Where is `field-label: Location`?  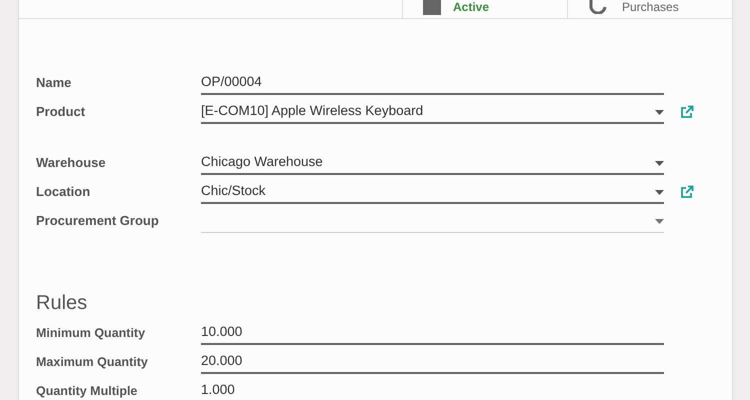
field-label: Location is located at coordinates (64, 192).